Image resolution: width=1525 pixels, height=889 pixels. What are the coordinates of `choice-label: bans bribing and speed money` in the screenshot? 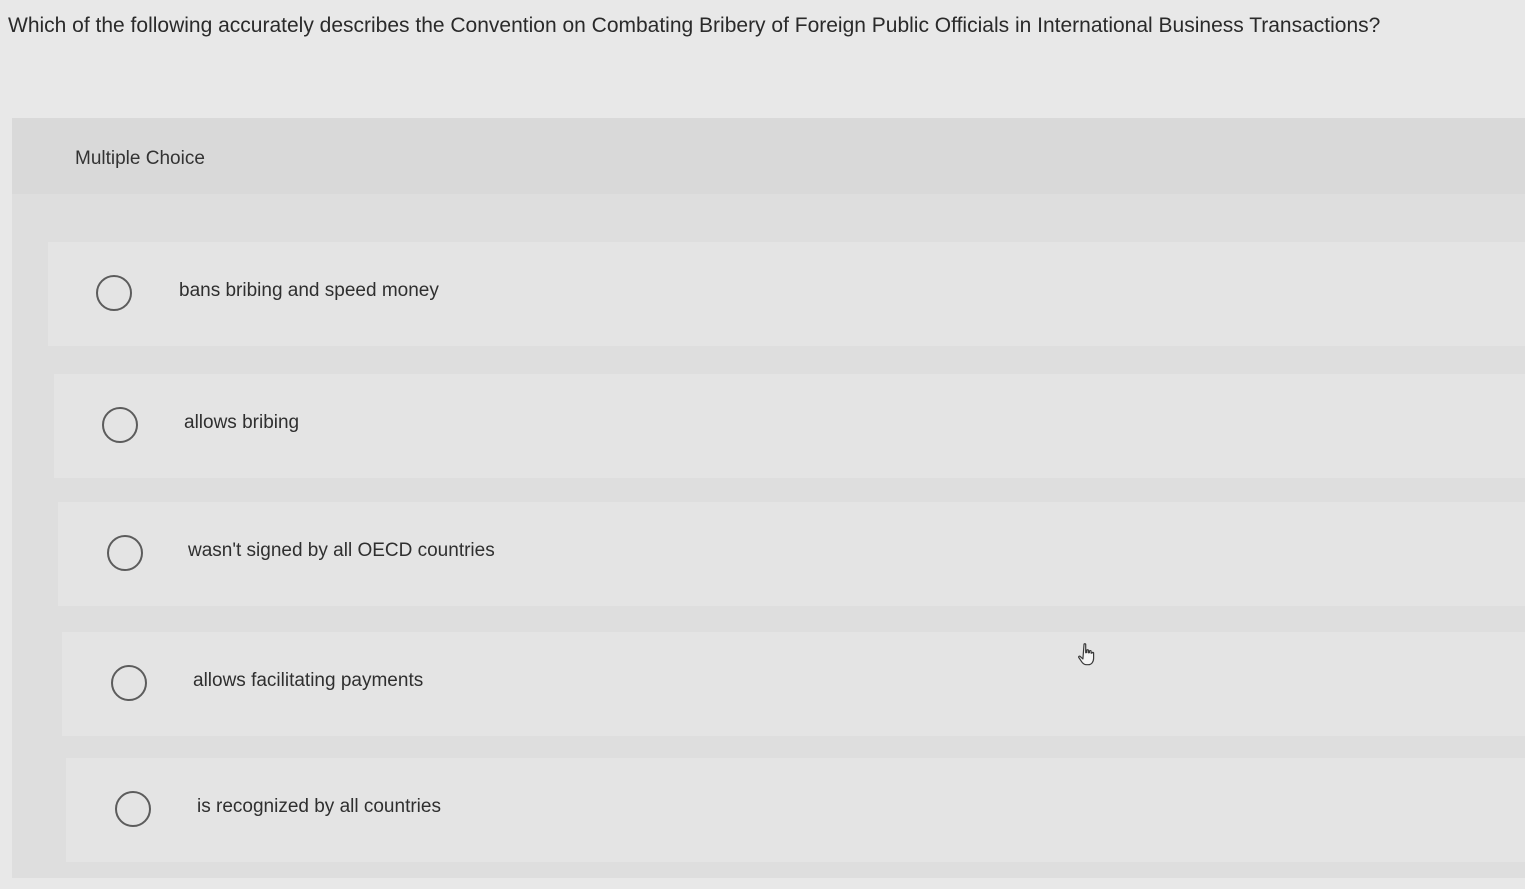 It's located at (309, 291).